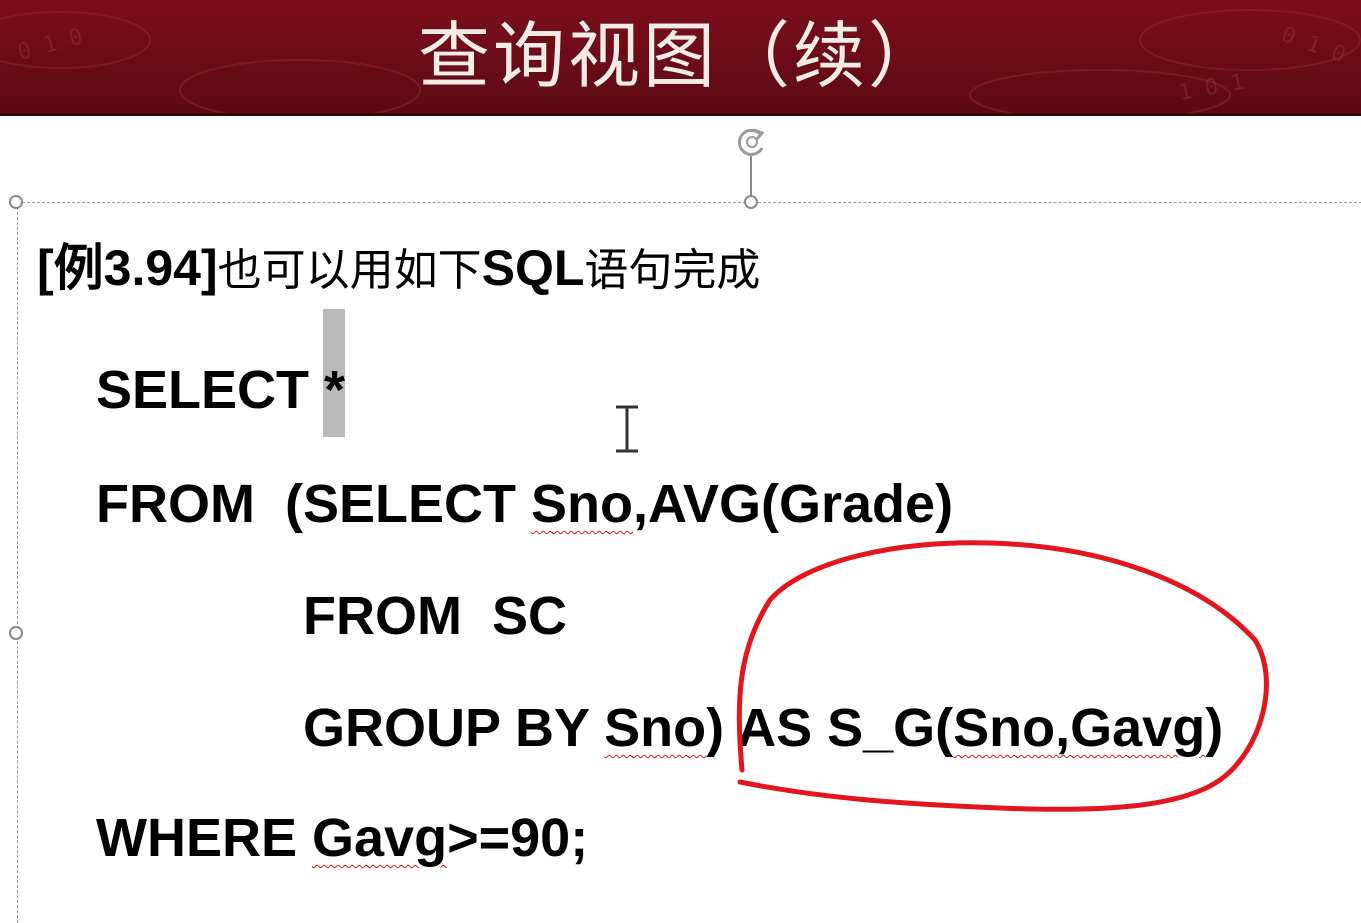 This screenshot has height=923, width=1361. I want to click on code-line-group-by: GROUP BY Sno) AS S_G(Sno,Gavg), so click(763, 728).